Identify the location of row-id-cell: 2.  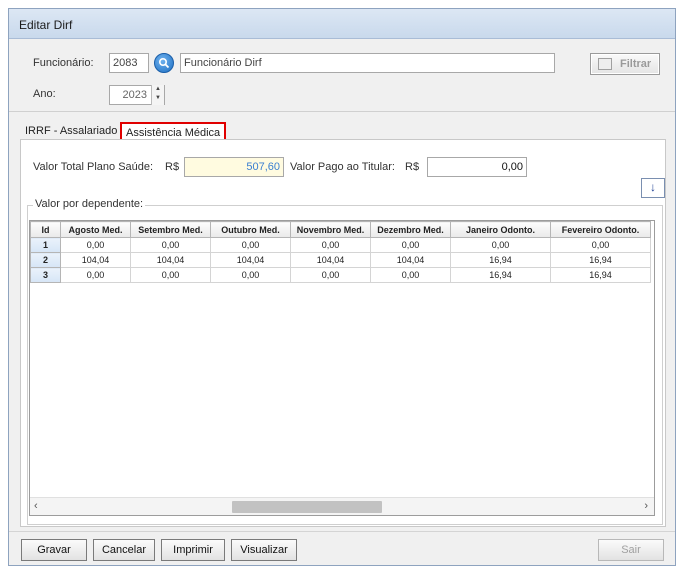
(45, 260).